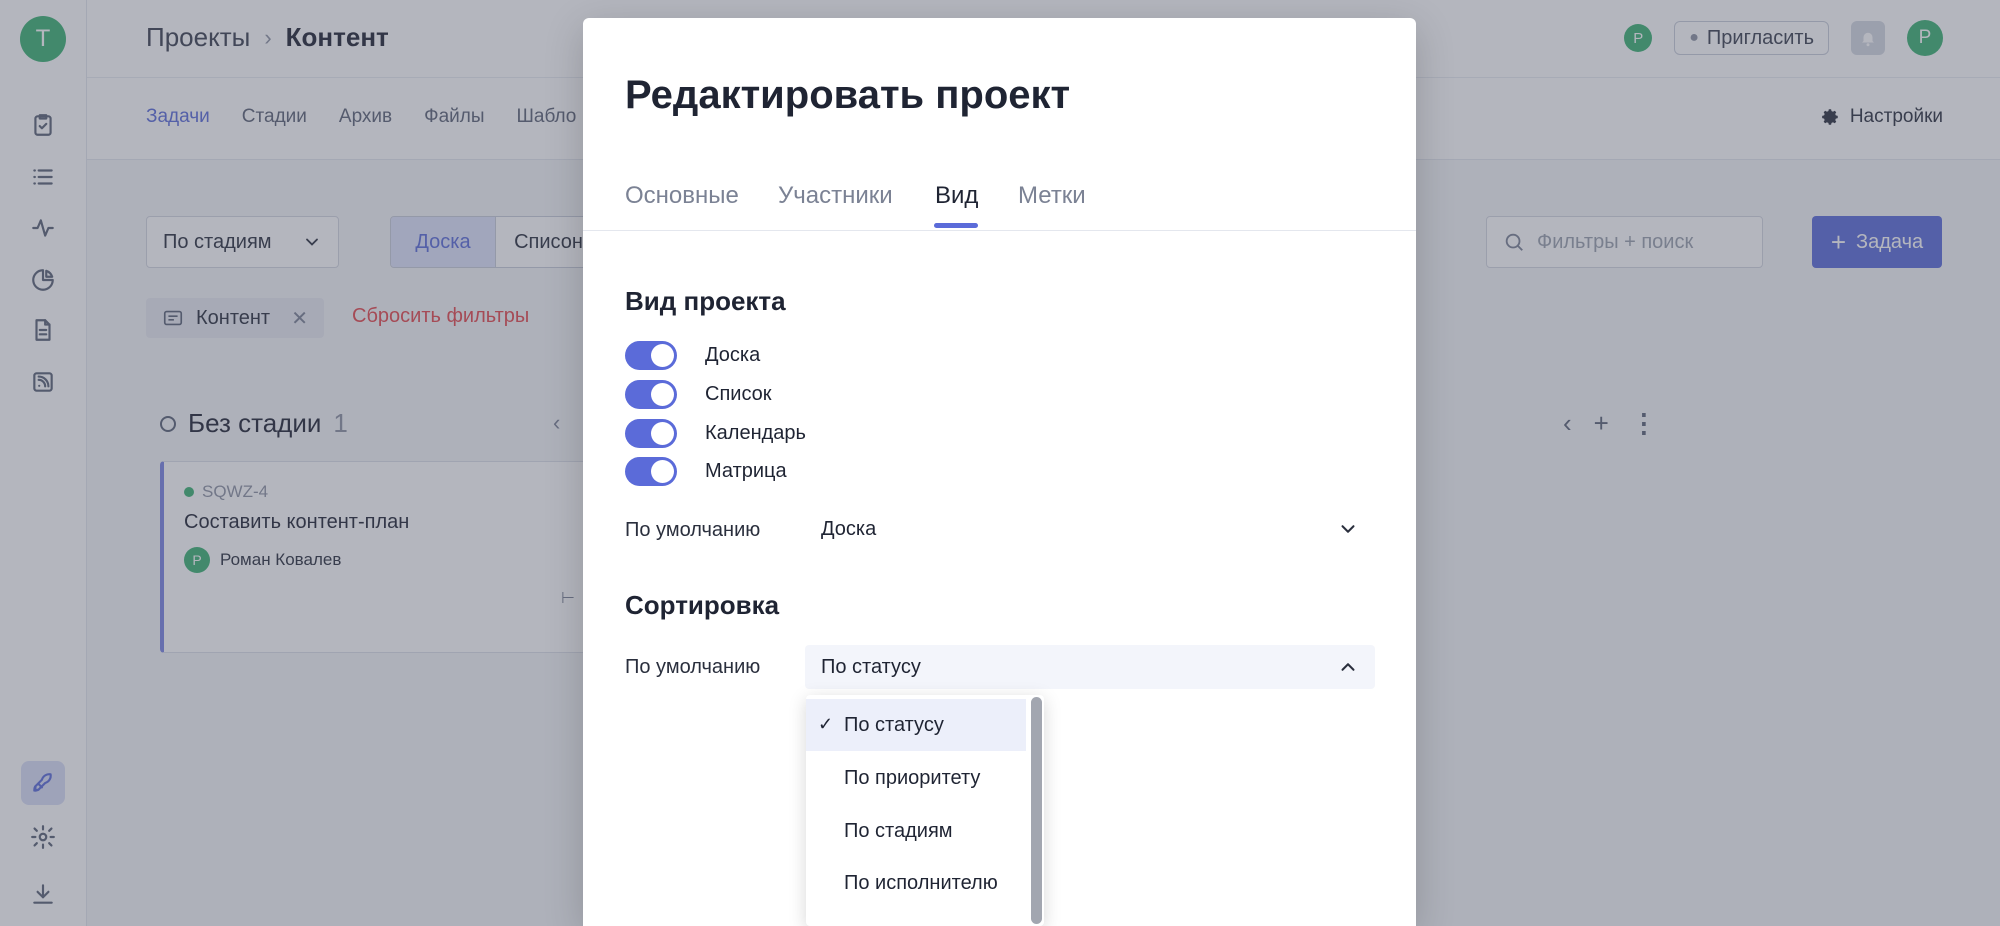  Describe the element at coordinates (848, 95) in the screenshot. I see `modal-title: Редактировать проект` at that location.